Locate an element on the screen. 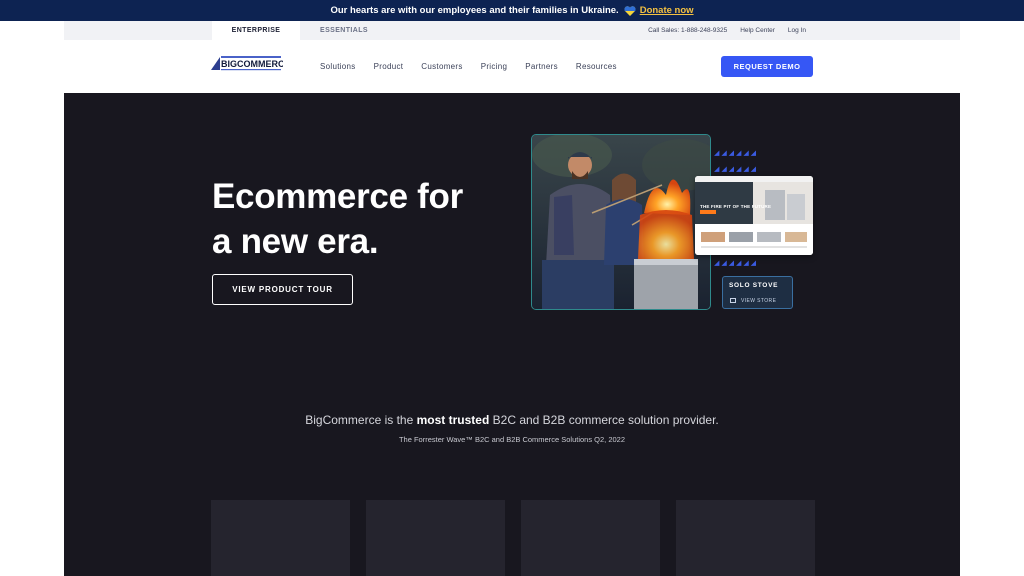  bigcommerce-logo: BIGCOMMERCE is located at coordinates (251, 63).